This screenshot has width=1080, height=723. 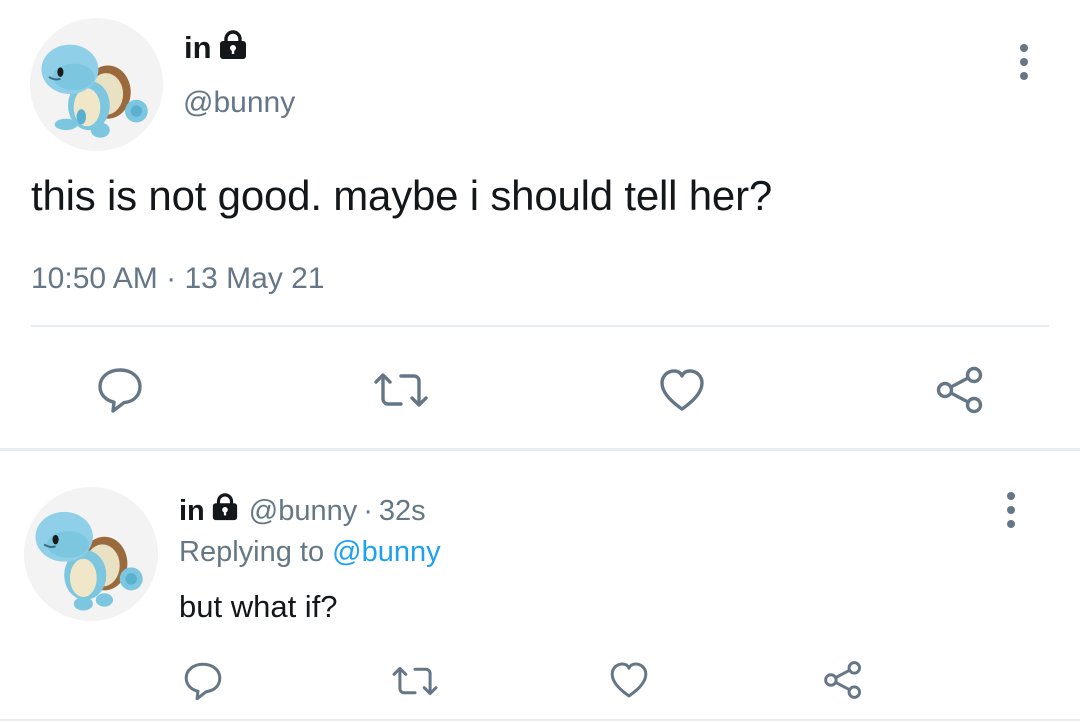 I want to click on author-name-row: in, so click(x=216, y=47).